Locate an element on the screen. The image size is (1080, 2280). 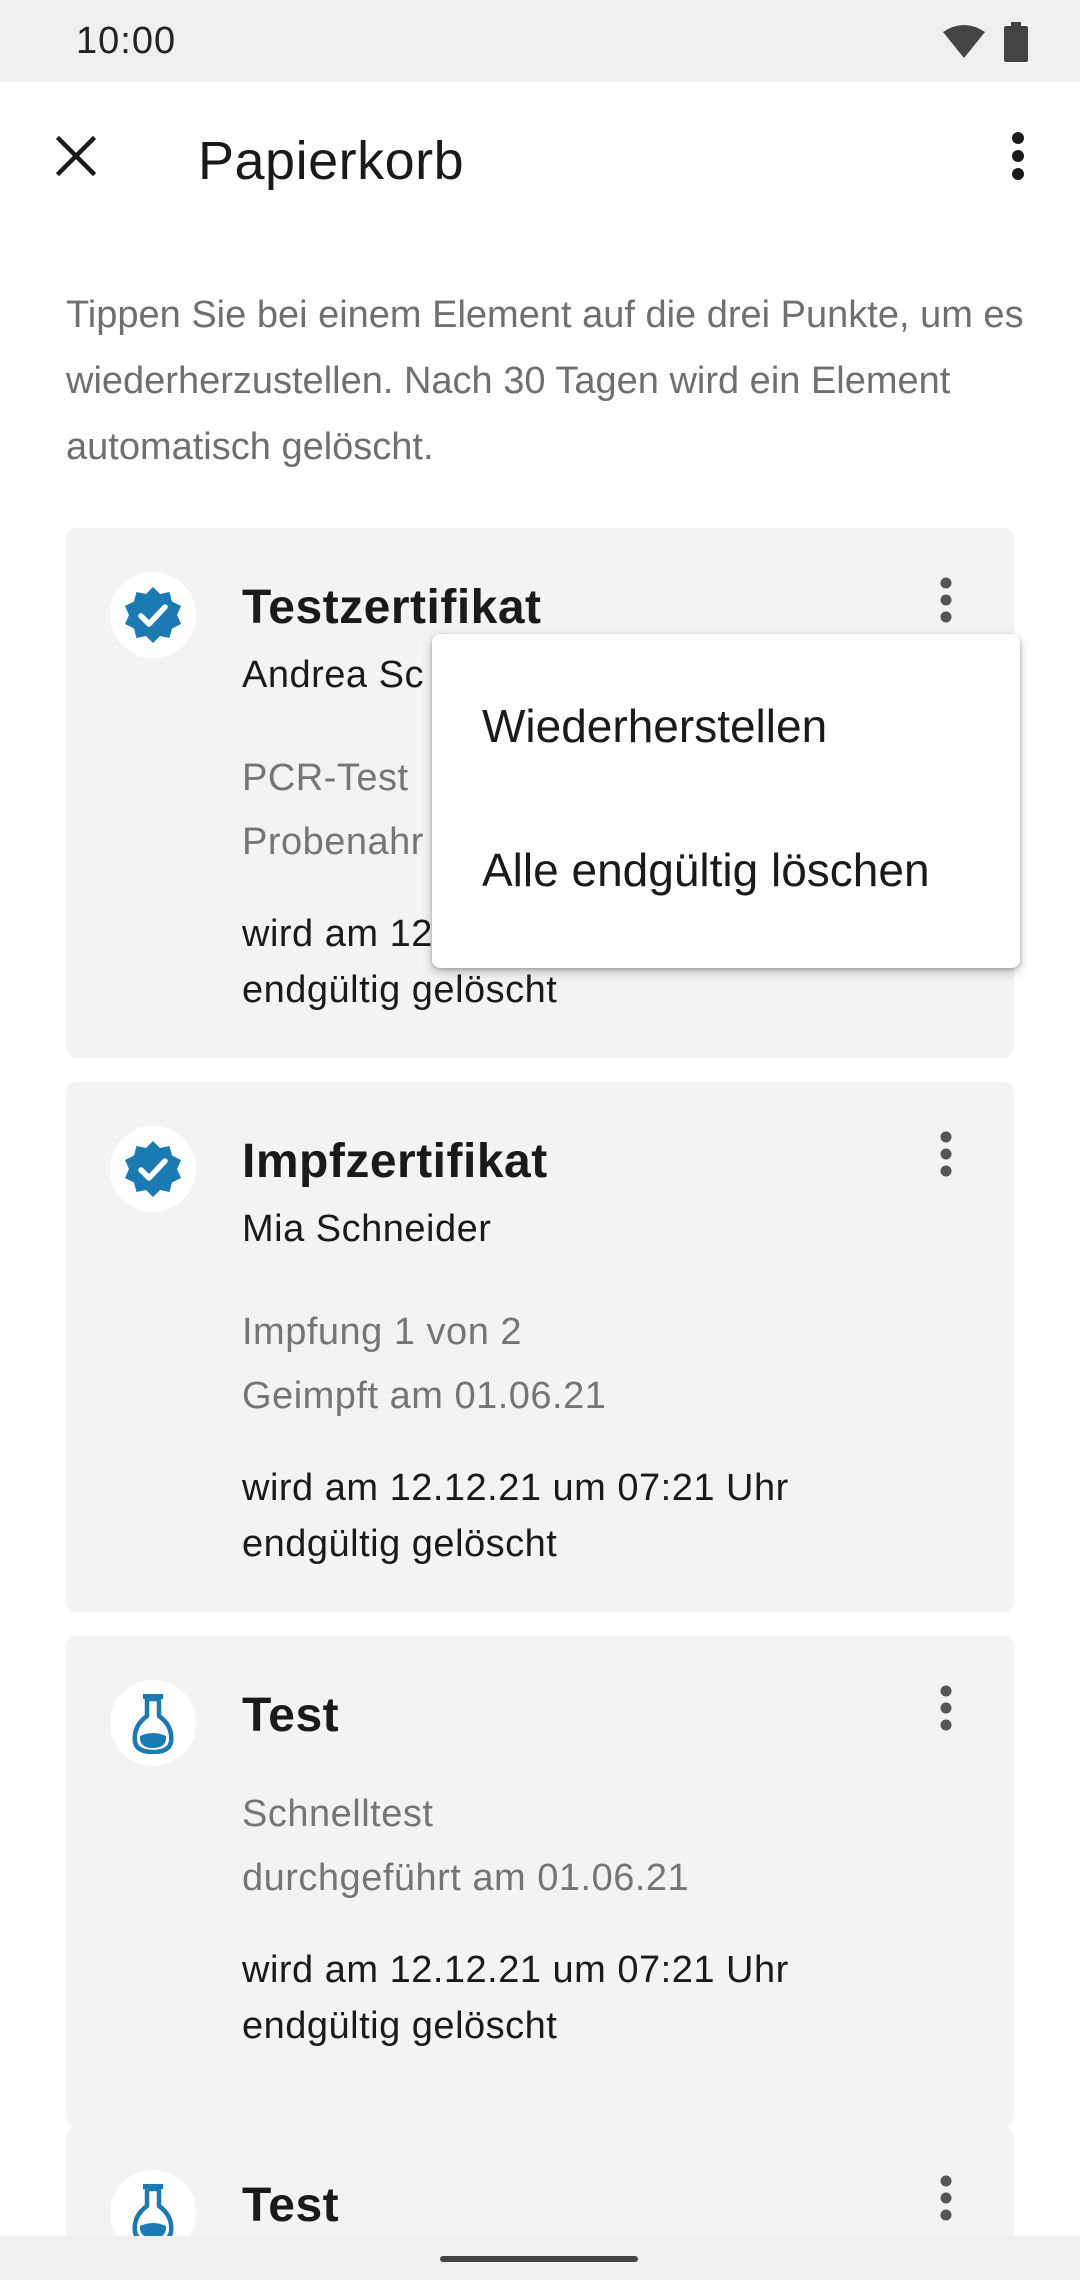
home-gesture-handle is located at coordinates (539, 2259).